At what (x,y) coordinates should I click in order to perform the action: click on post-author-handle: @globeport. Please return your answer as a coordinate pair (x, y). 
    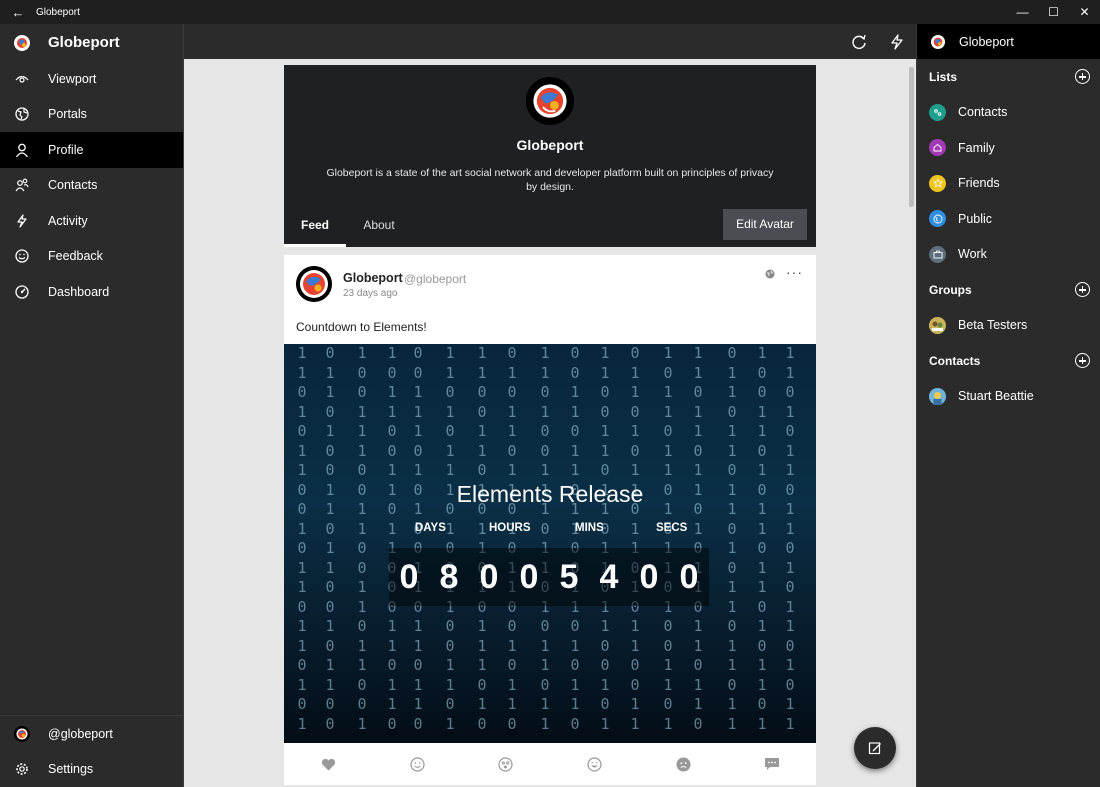
    Looking at the image, I should click on (435, 279).